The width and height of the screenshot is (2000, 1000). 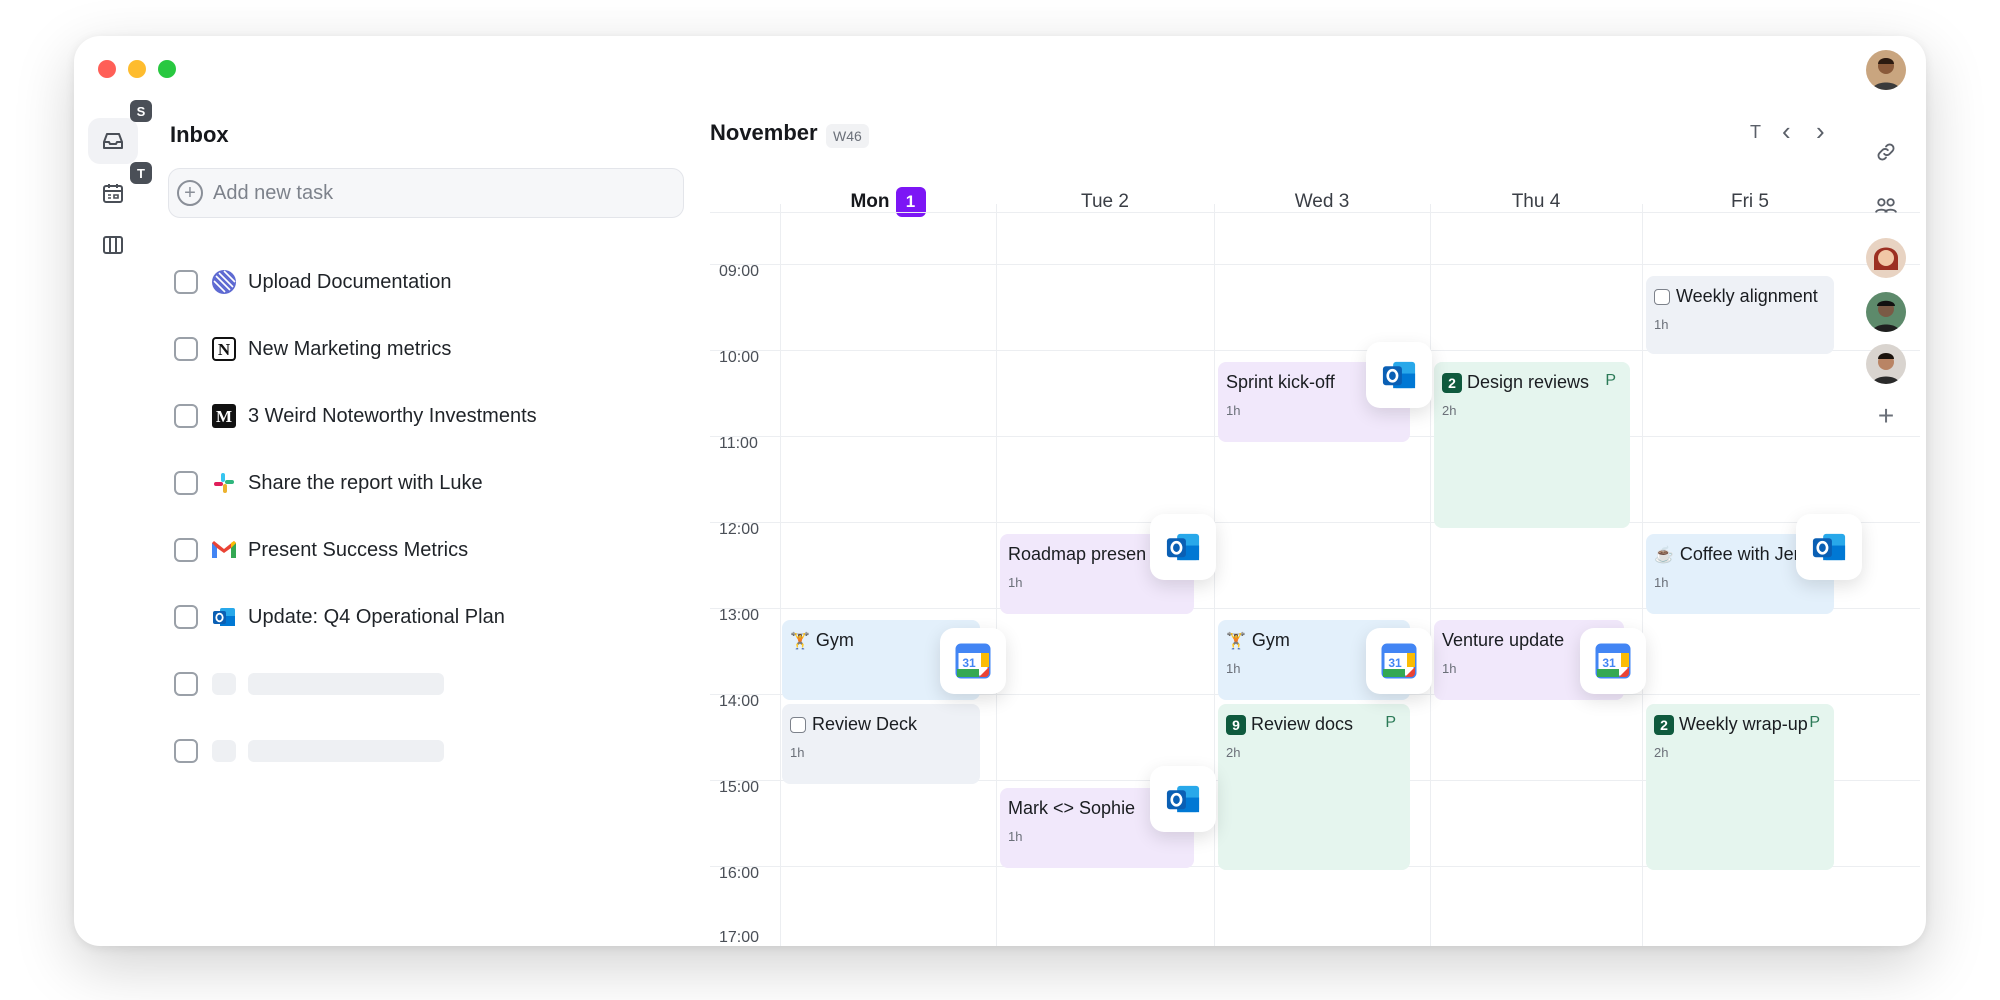 I want to click on event-title: Weekly alignment, so click(x=1747, y=296).